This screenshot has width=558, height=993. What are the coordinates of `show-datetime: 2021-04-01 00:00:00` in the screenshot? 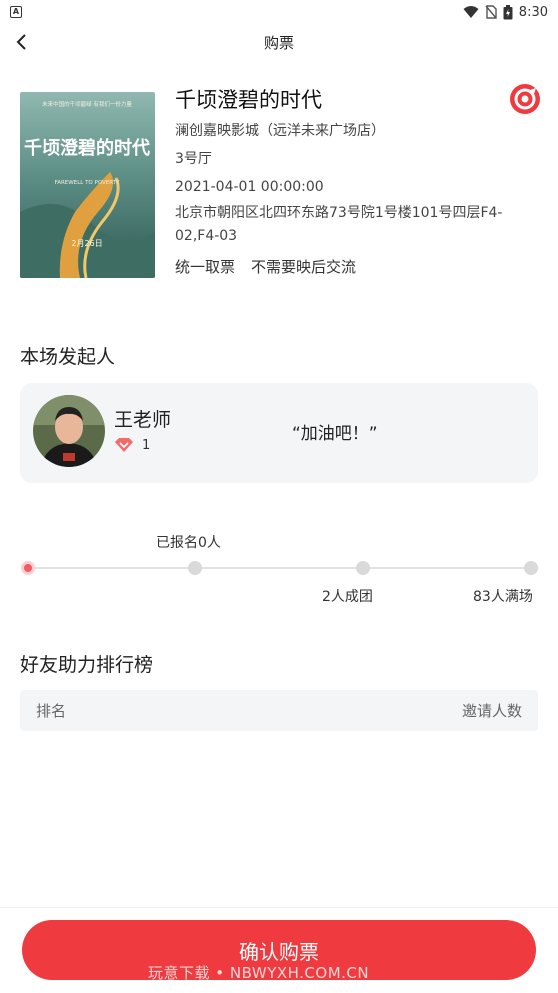 It's located at (249, 187).